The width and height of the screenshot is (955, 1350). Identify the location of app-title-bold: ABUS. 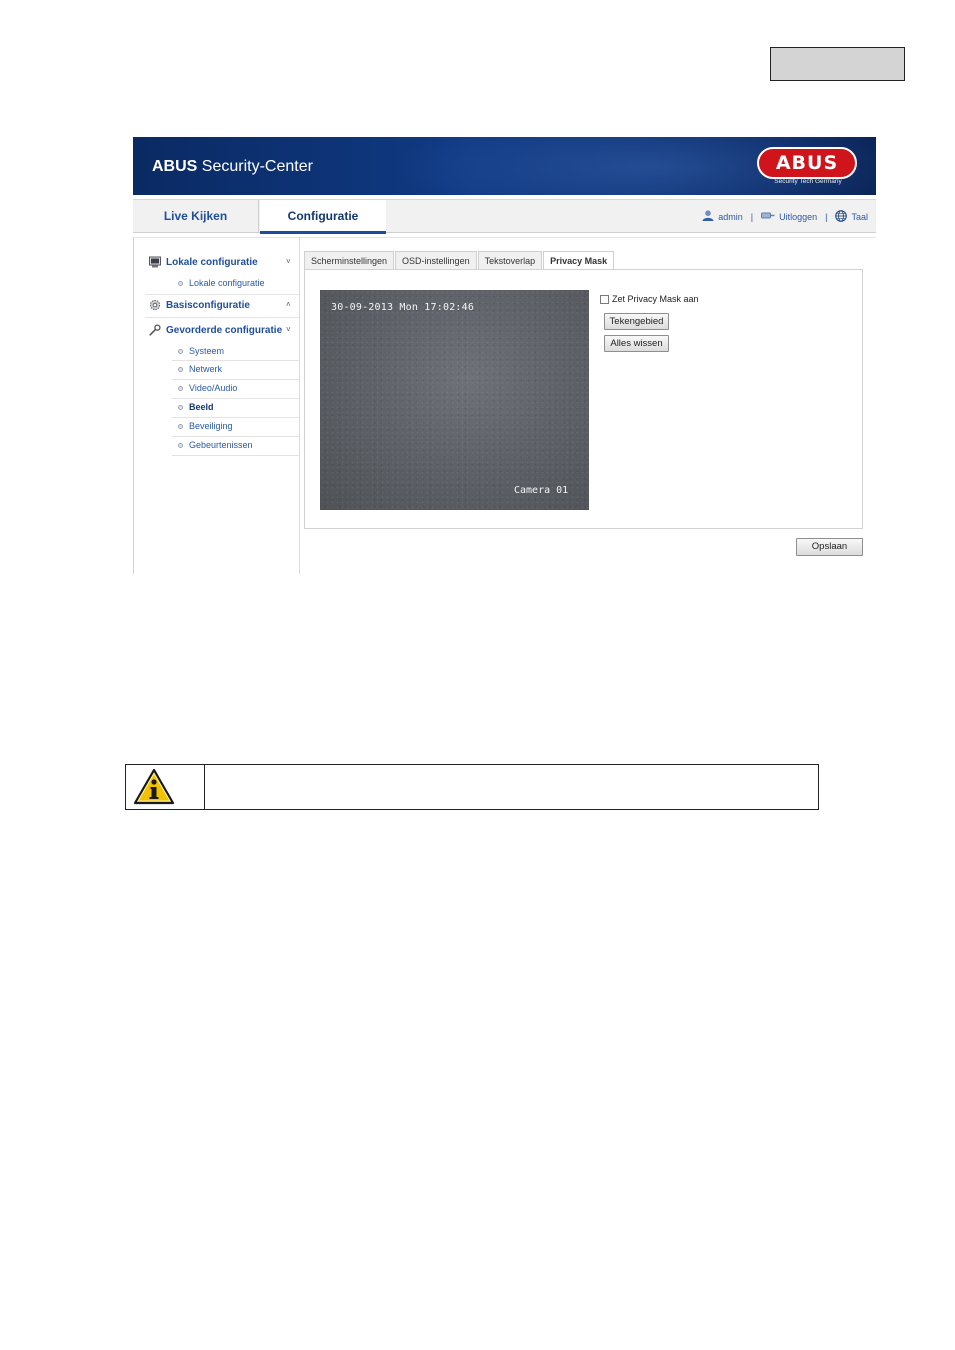
(175, 166).